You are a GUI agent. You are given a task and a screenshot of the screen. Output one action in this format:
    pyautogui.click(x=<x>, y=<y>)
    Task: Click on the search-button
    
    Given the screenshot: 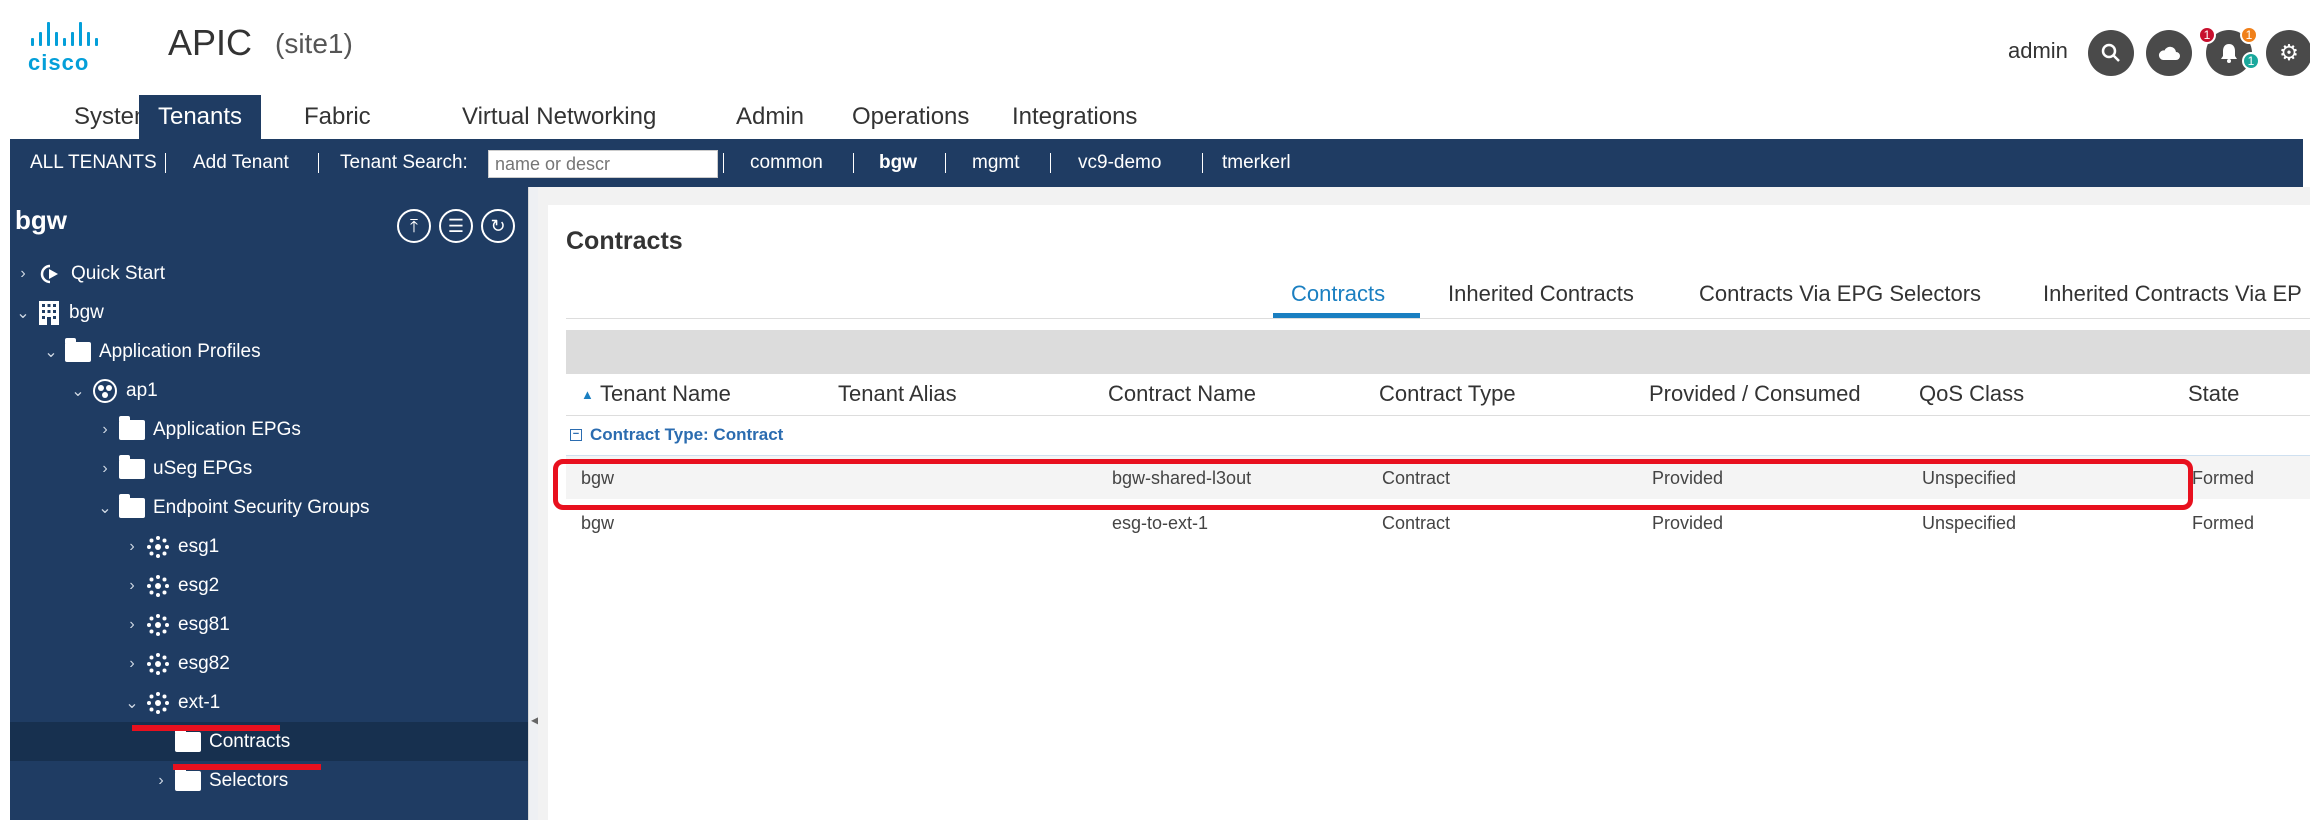 What is the action you would take?
    pyautogui.click(x=2111, y=53)
    